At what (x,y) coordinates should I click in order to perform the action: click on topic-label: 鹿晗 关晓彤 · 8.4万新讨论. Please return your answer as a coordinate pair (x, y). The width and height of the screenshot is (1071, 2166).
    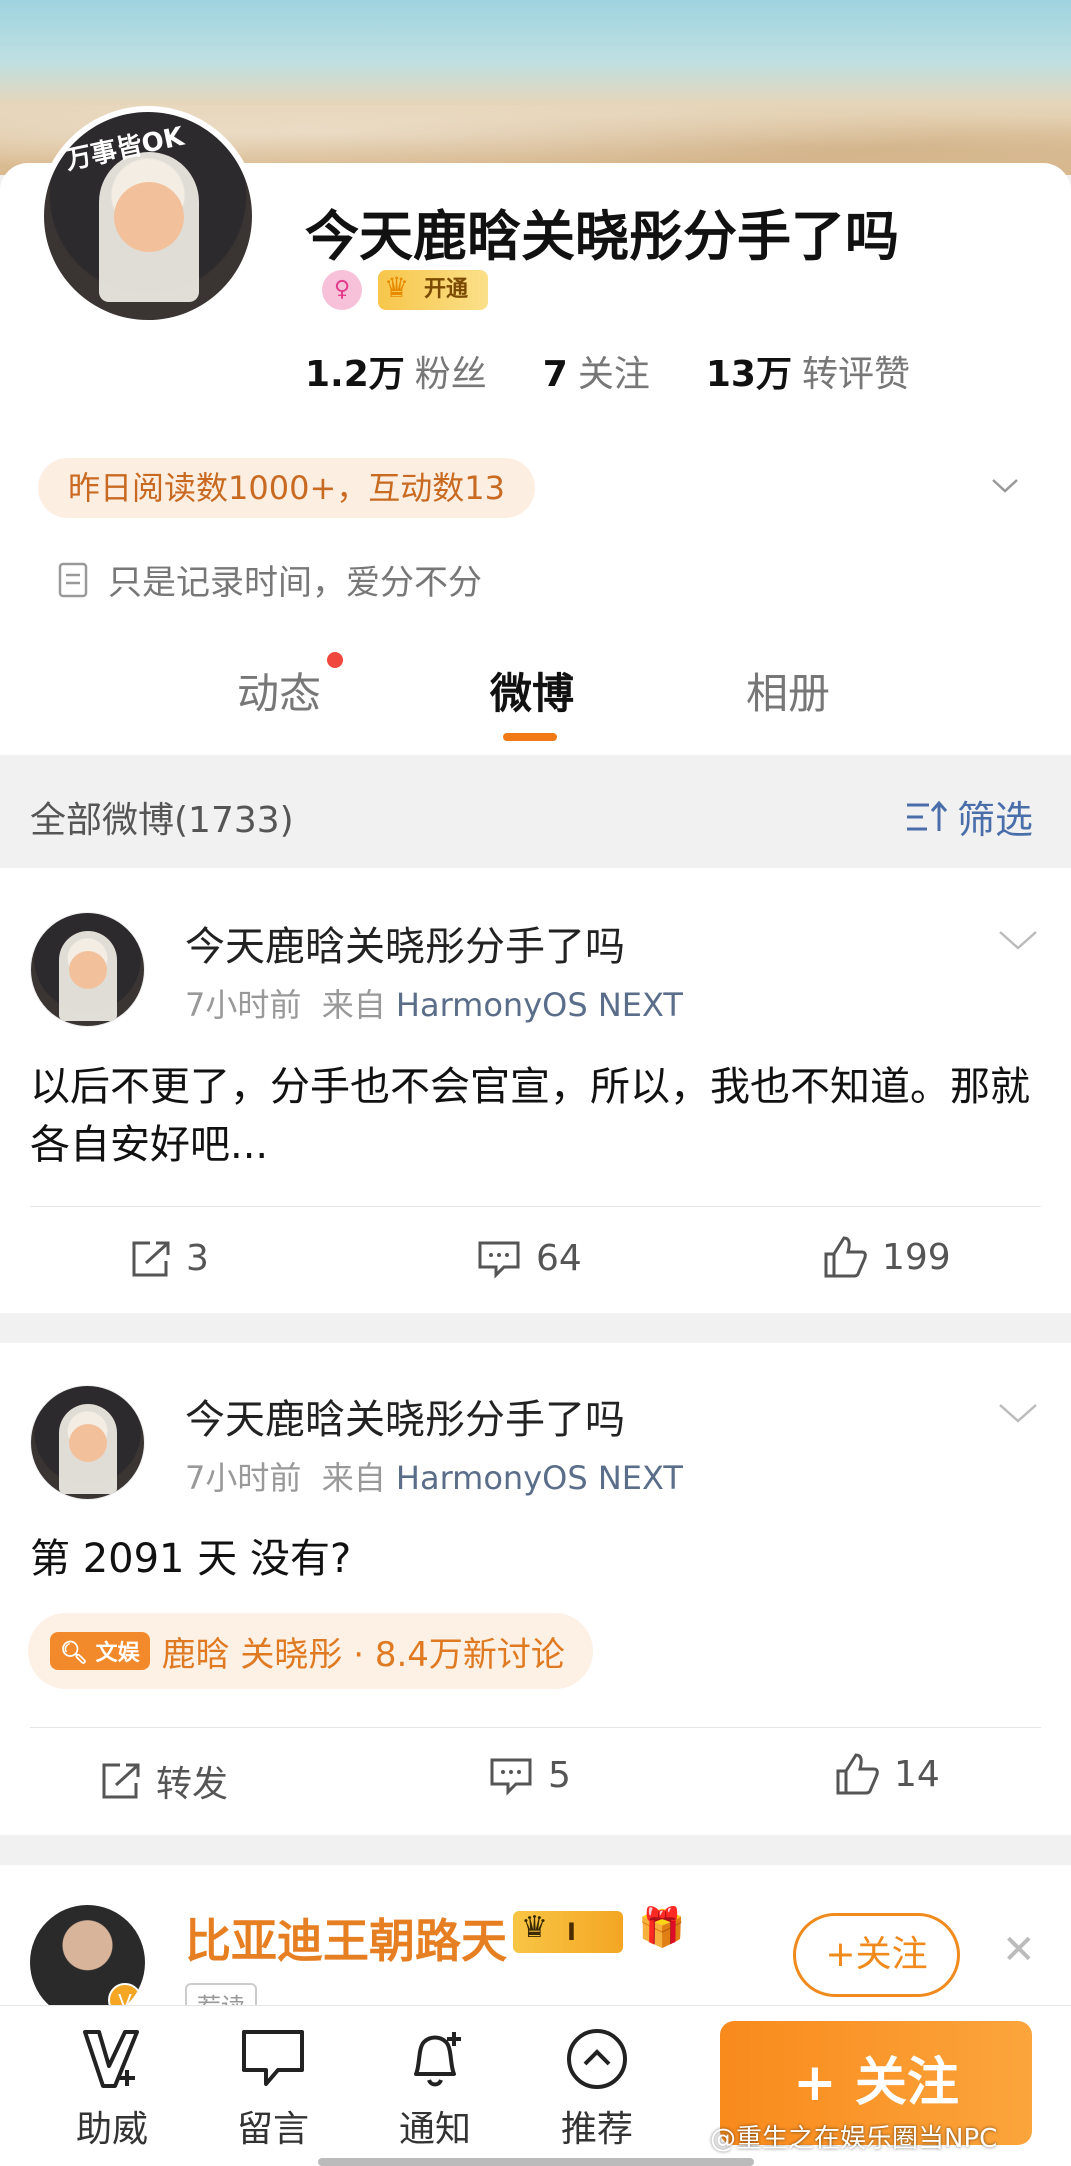
    Looking at the image, I should click on (363, 1654).